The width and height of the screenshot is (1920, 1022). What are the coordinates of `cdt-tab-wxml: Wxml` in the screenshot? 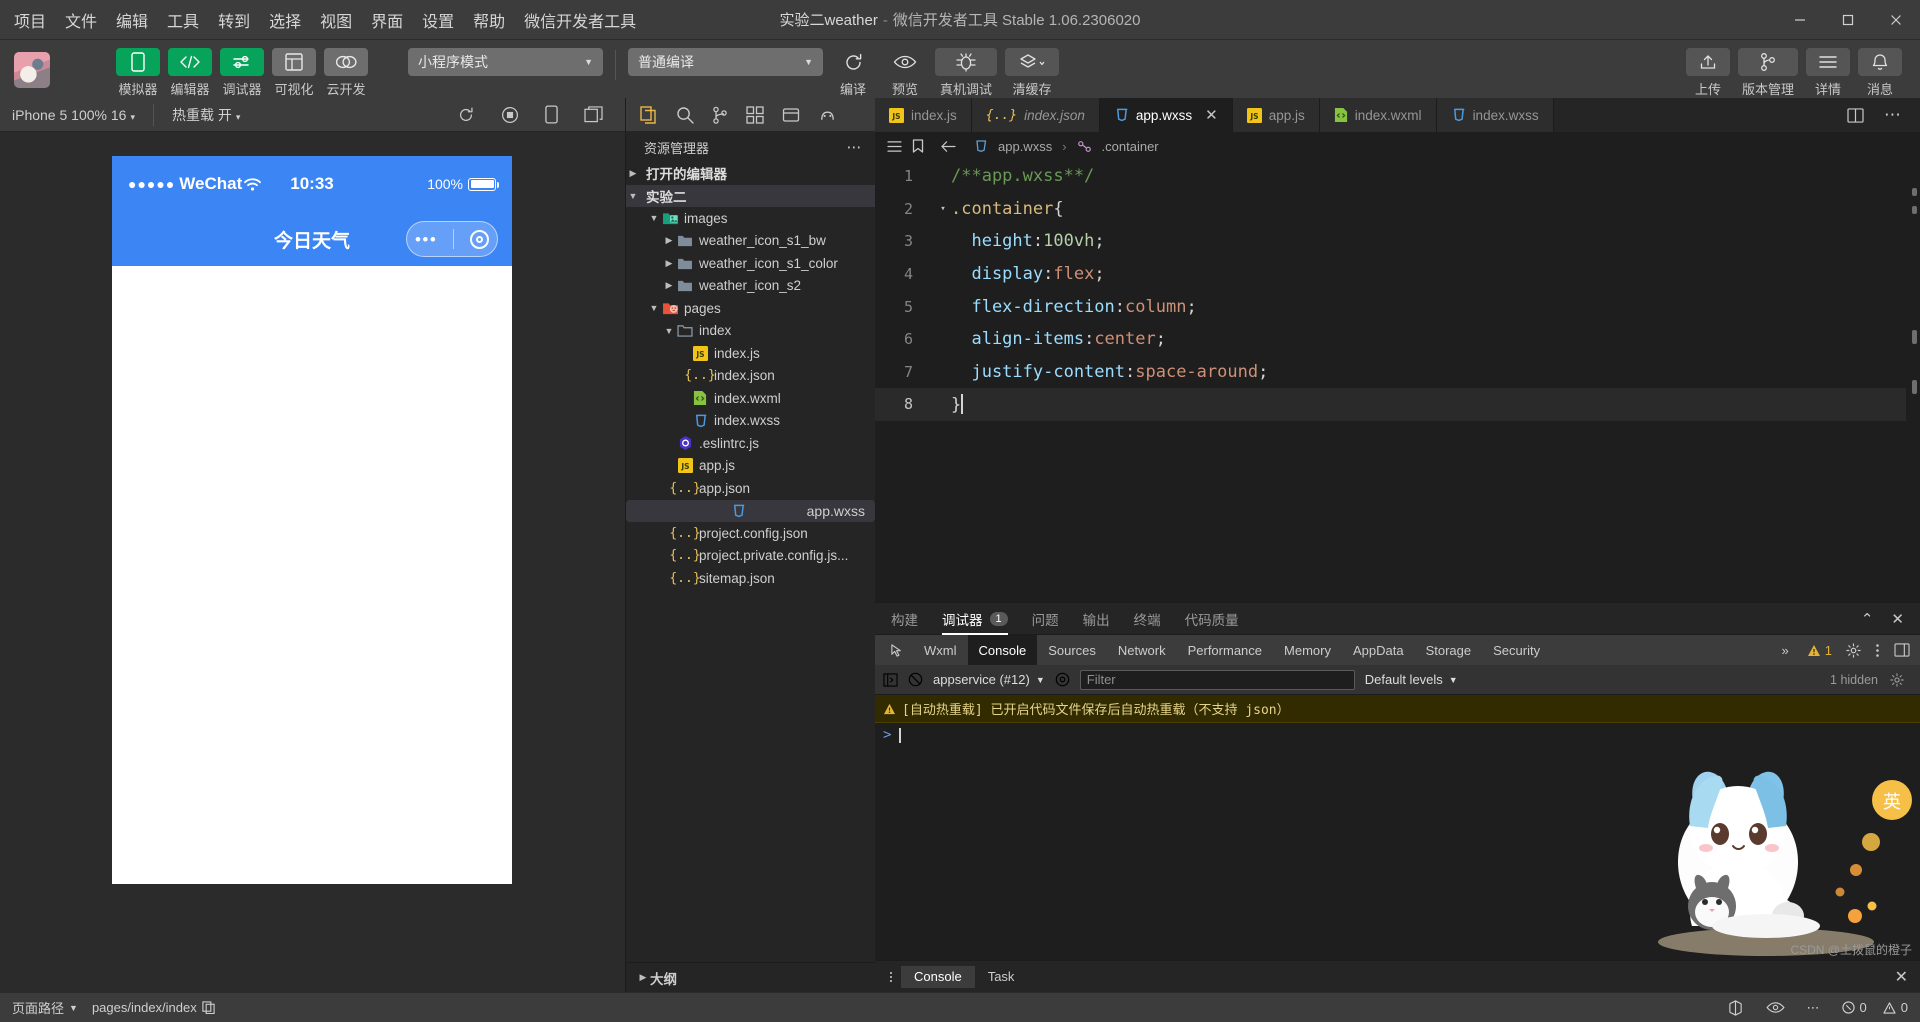 It's located at (940, 650).